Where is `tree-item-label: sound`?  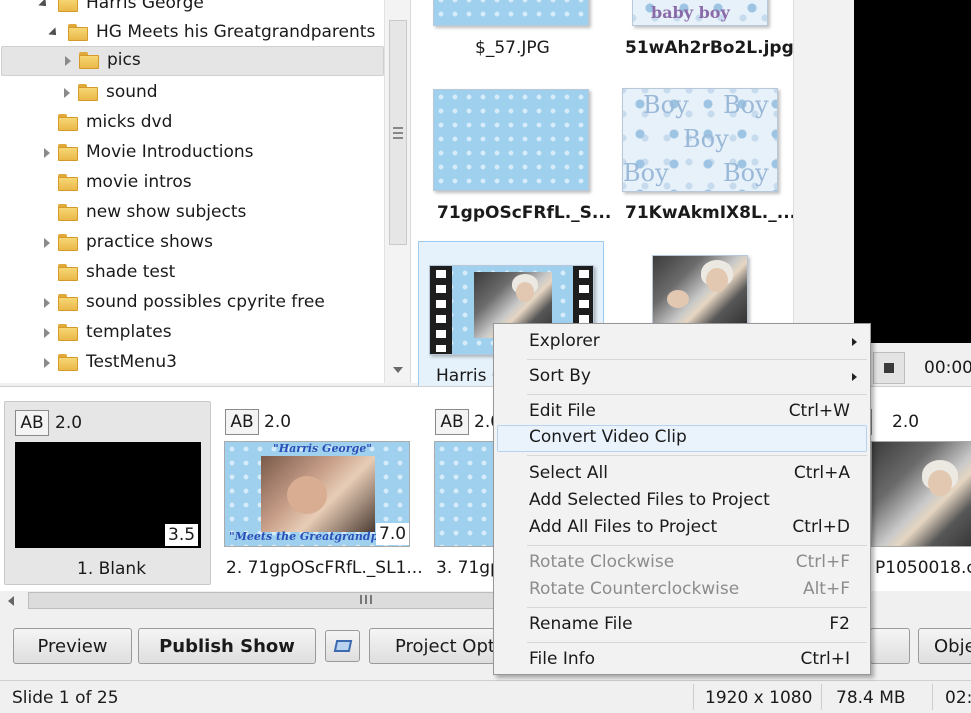 tree-item-label: sound is located at coordinates (132, 92).